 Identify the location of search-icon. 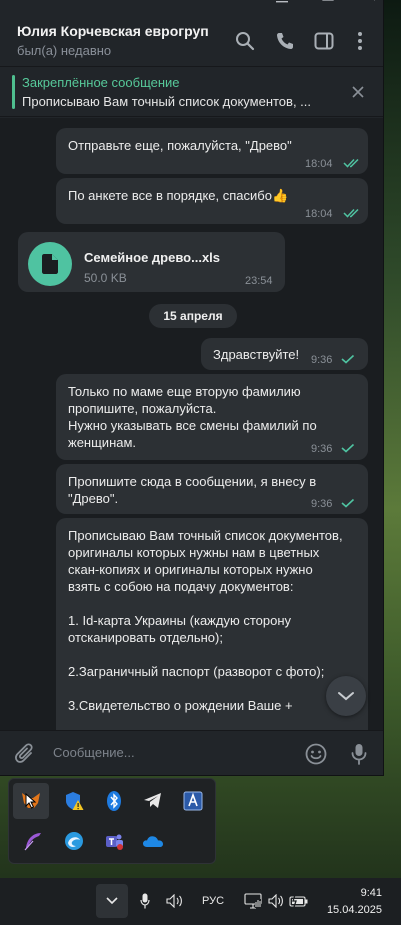
(245, 41).